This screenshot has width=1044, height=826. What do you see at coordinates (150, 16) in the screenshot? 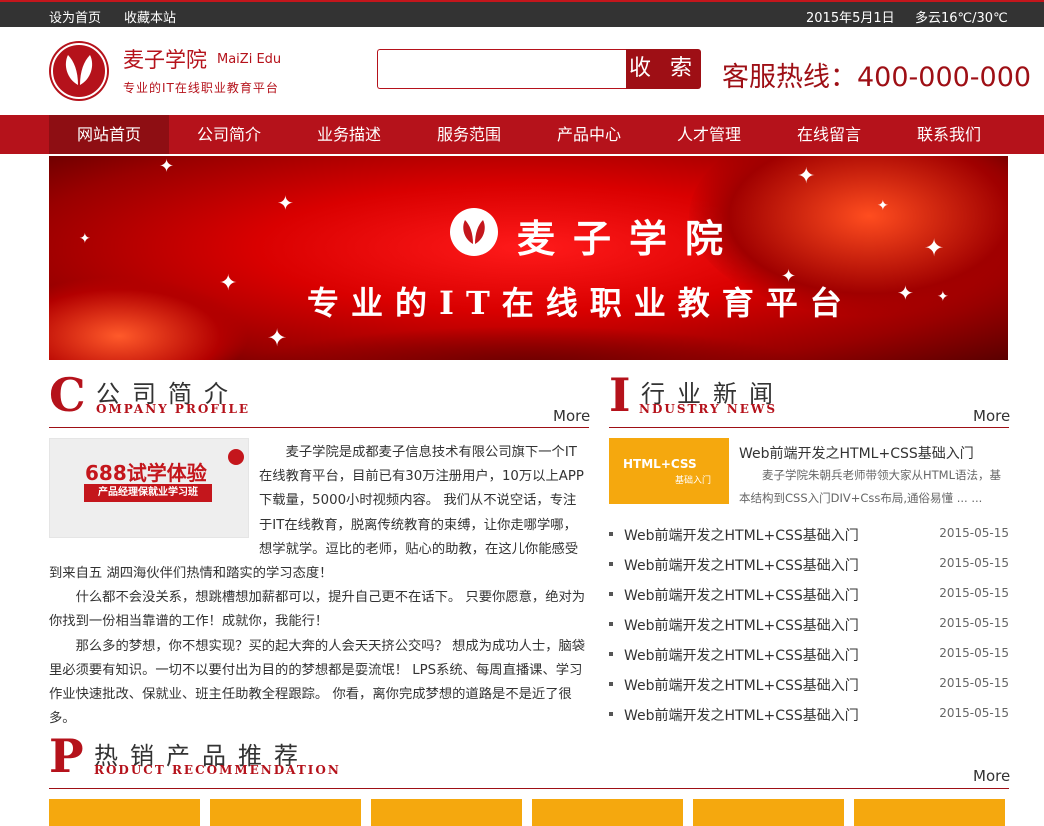
I see `bookmark-link: 收藏本站` at bounding box center [150, 16].